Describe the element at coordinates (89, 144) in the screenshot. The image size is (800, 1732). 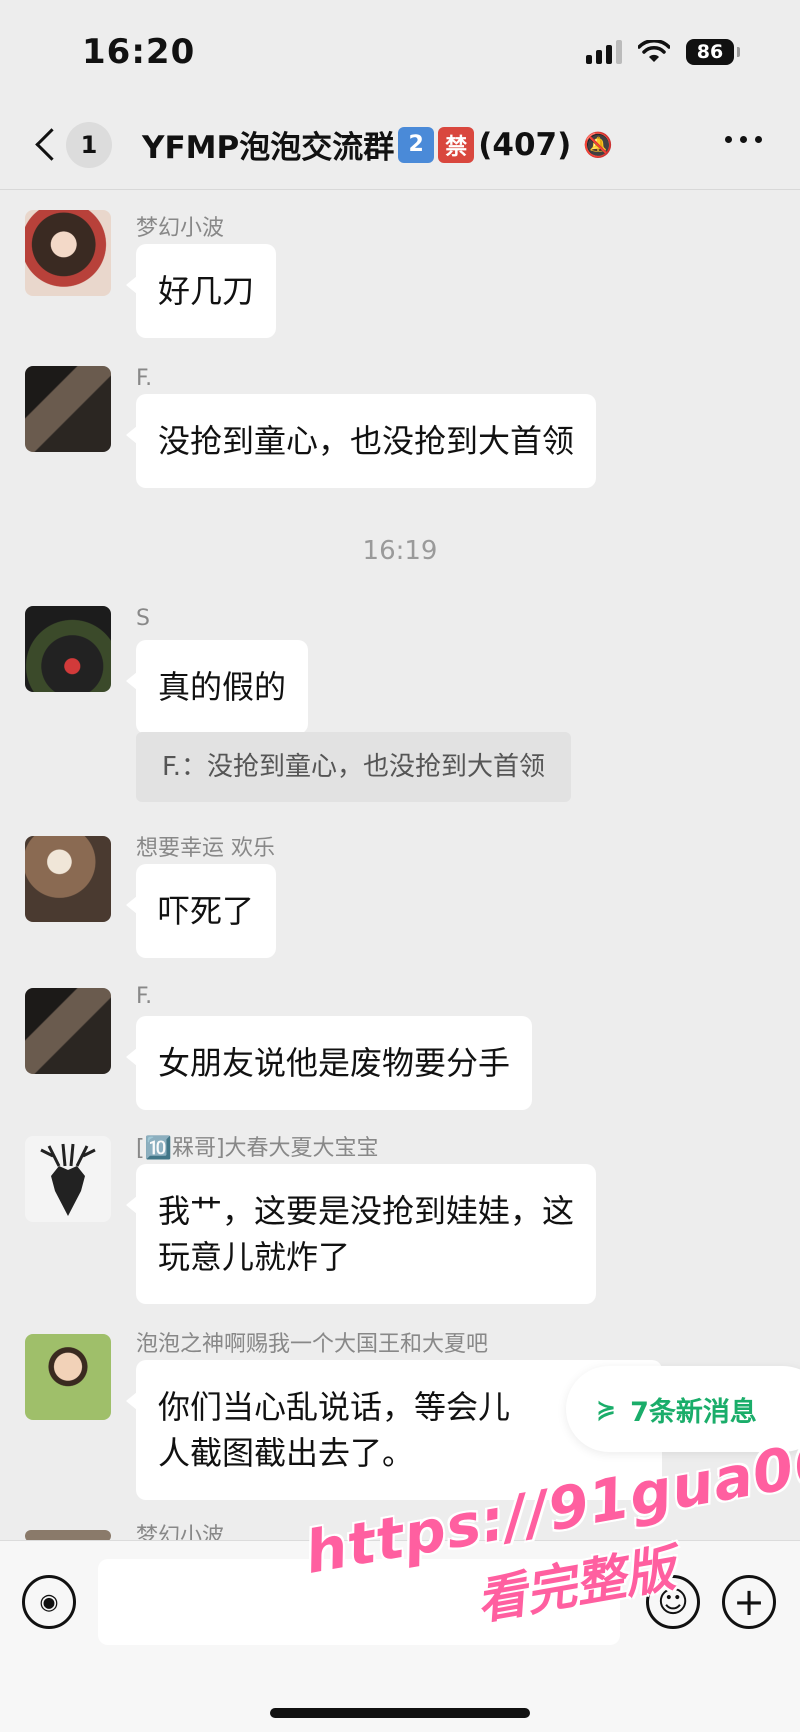
I see `unread-count-badge: 1` at that location.